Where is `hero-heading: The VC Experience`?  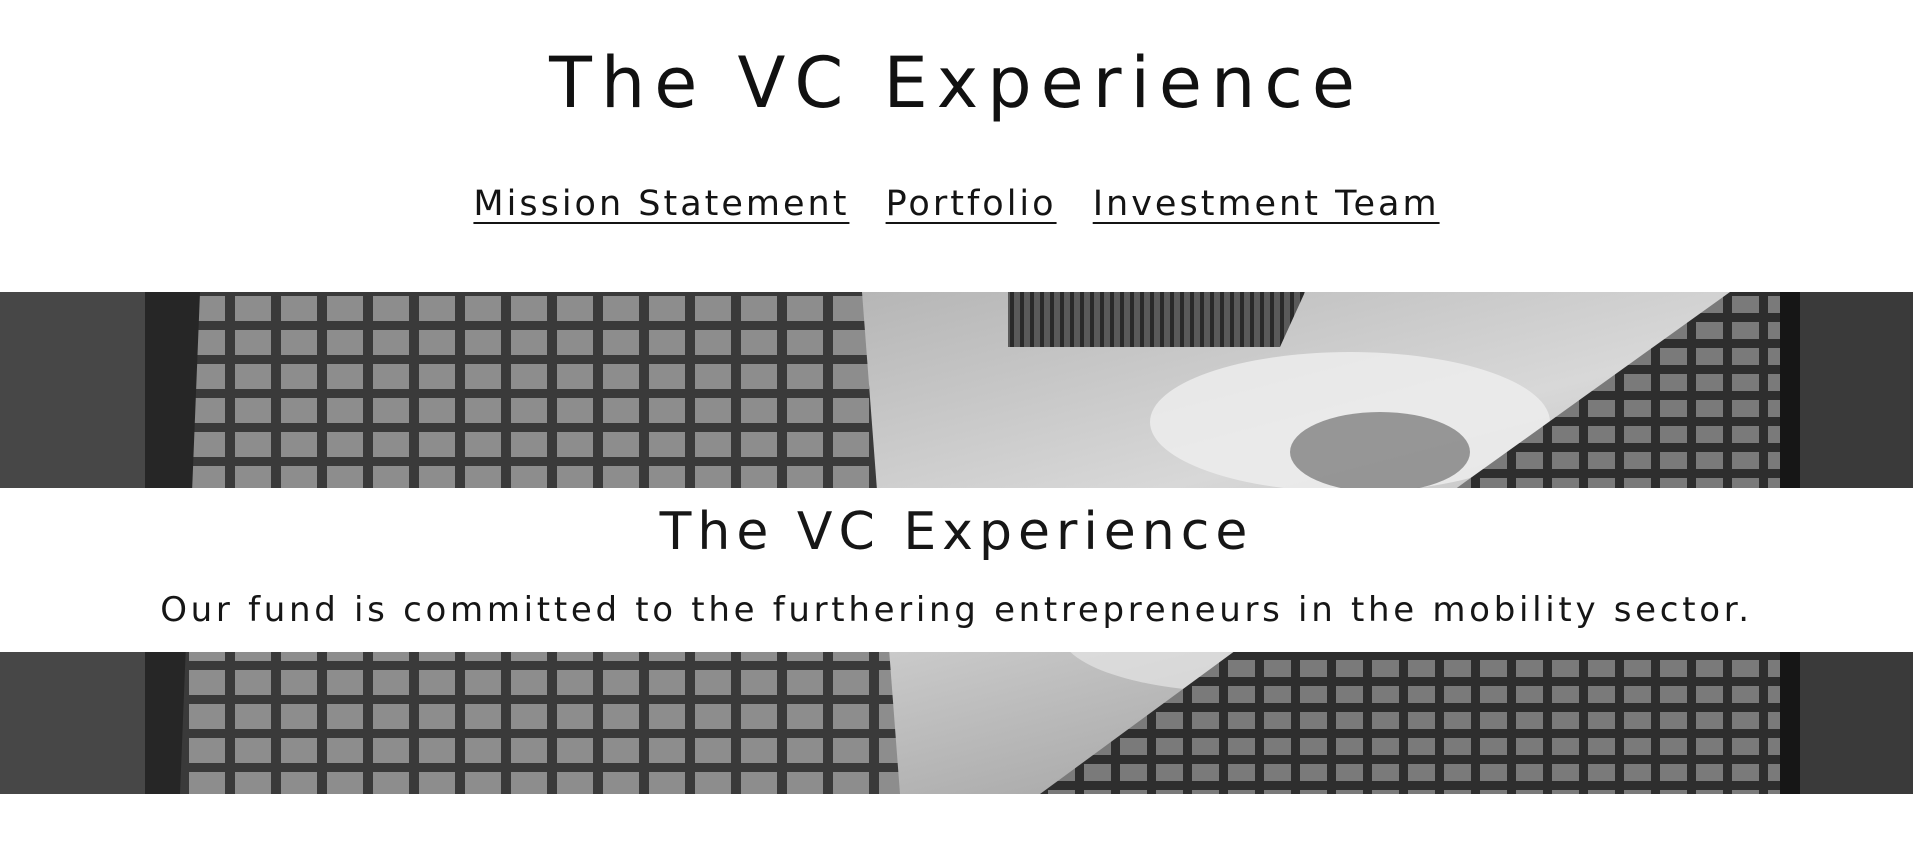
hero-heading: The VC Experience is located at coordinates (956, 532).